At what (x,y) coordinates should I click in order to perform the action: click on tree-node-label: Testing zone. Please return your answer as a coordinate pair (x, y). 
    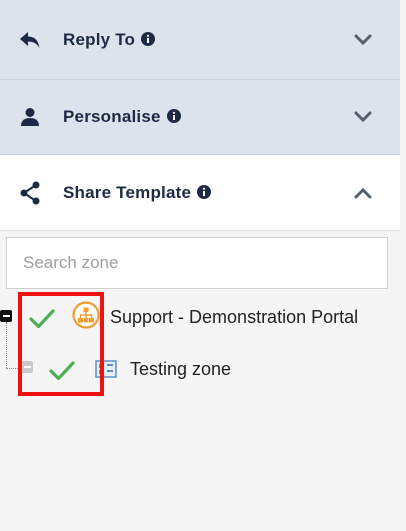
    Looking at the image, I should click on (180, 369).